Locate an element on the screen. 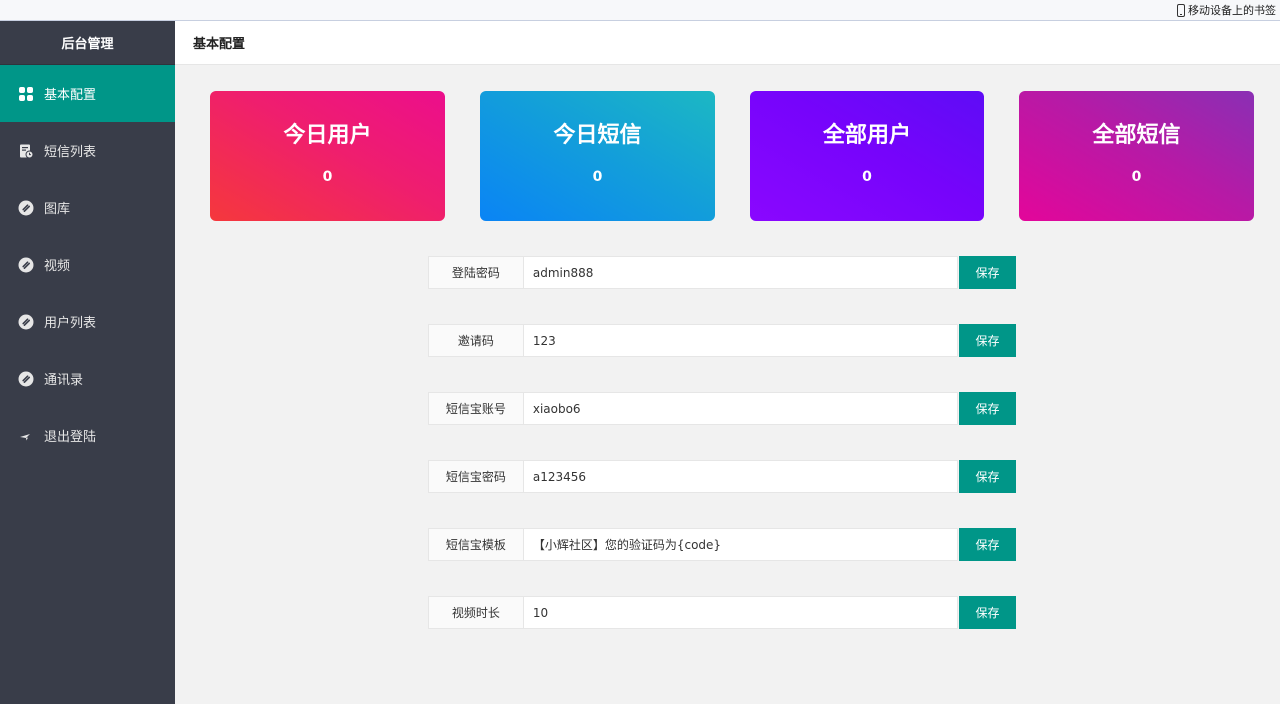 The width and height of the screenshot is (1280, 704). form-row-sms-password: 短信宝密码 保存 is located at coordinates (722, 476).